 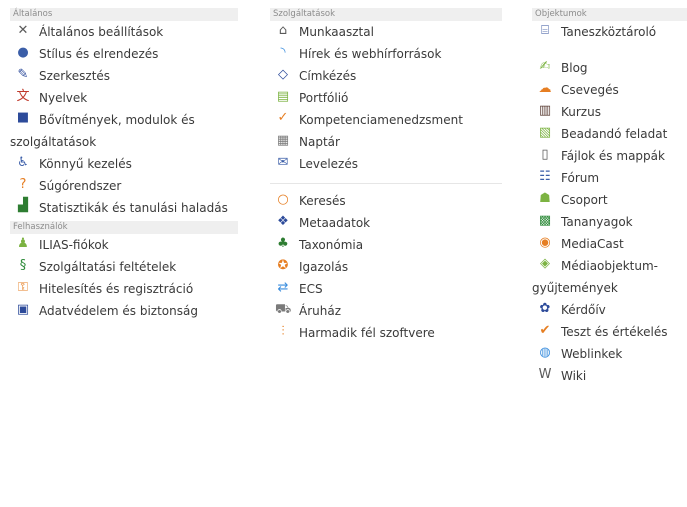 I want to click on menu-item-label: Keresés, so click(x=322, y=201).